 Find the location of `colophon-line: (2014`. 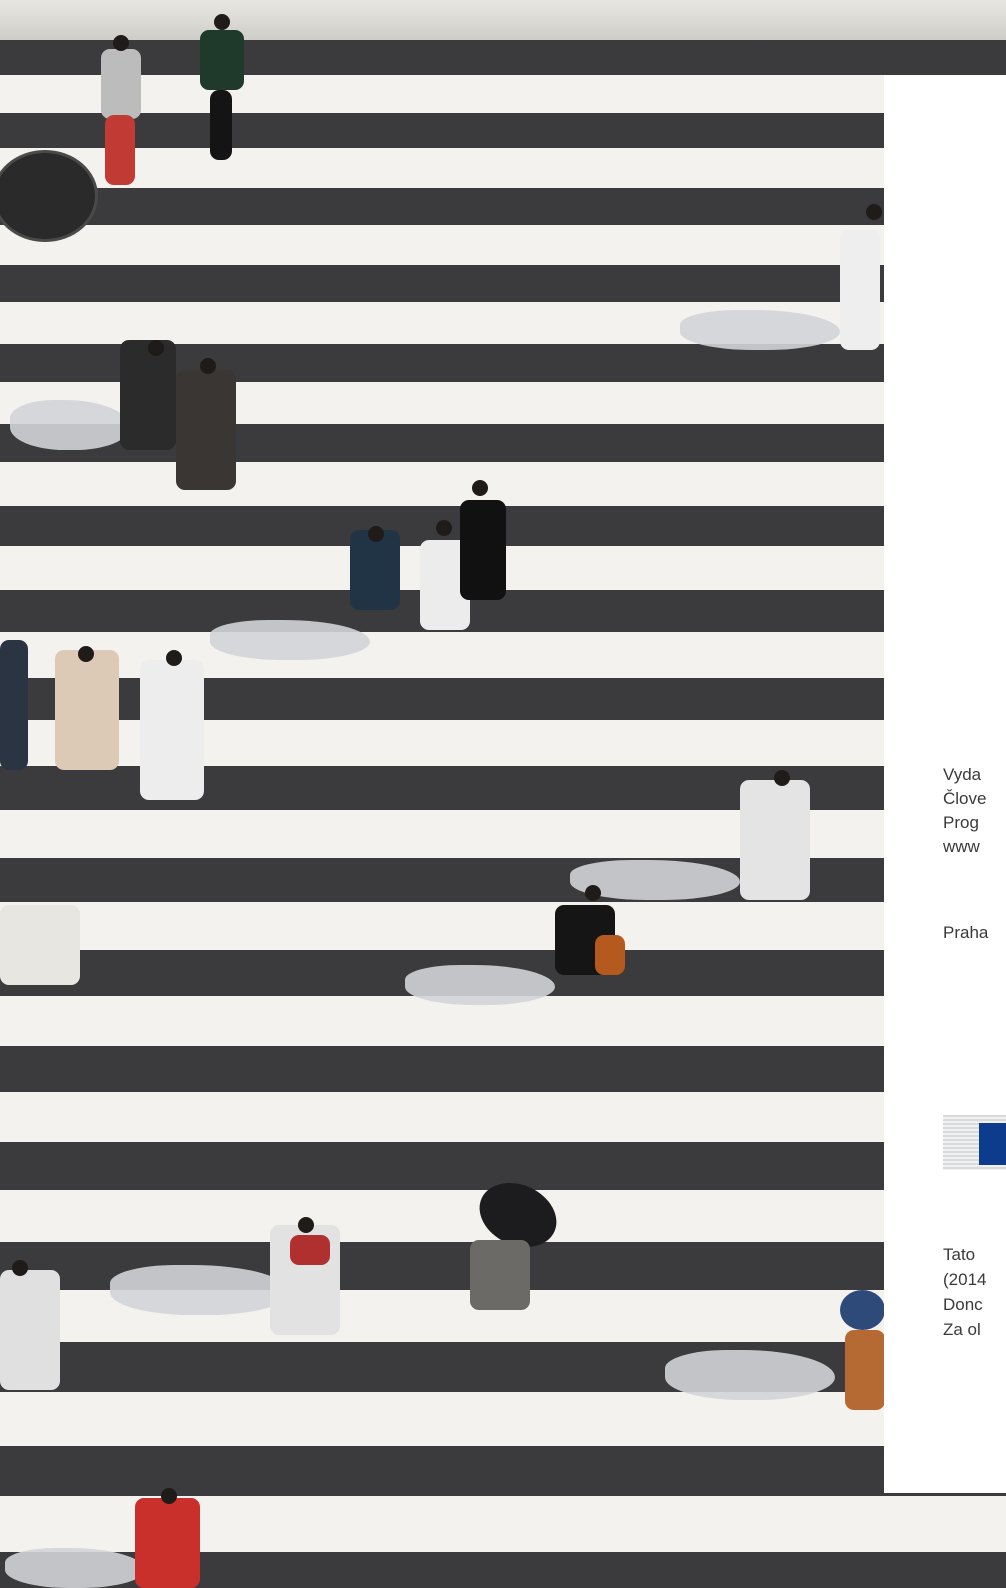

colophon-line: (2014 is located at coordinates (965, 1279).